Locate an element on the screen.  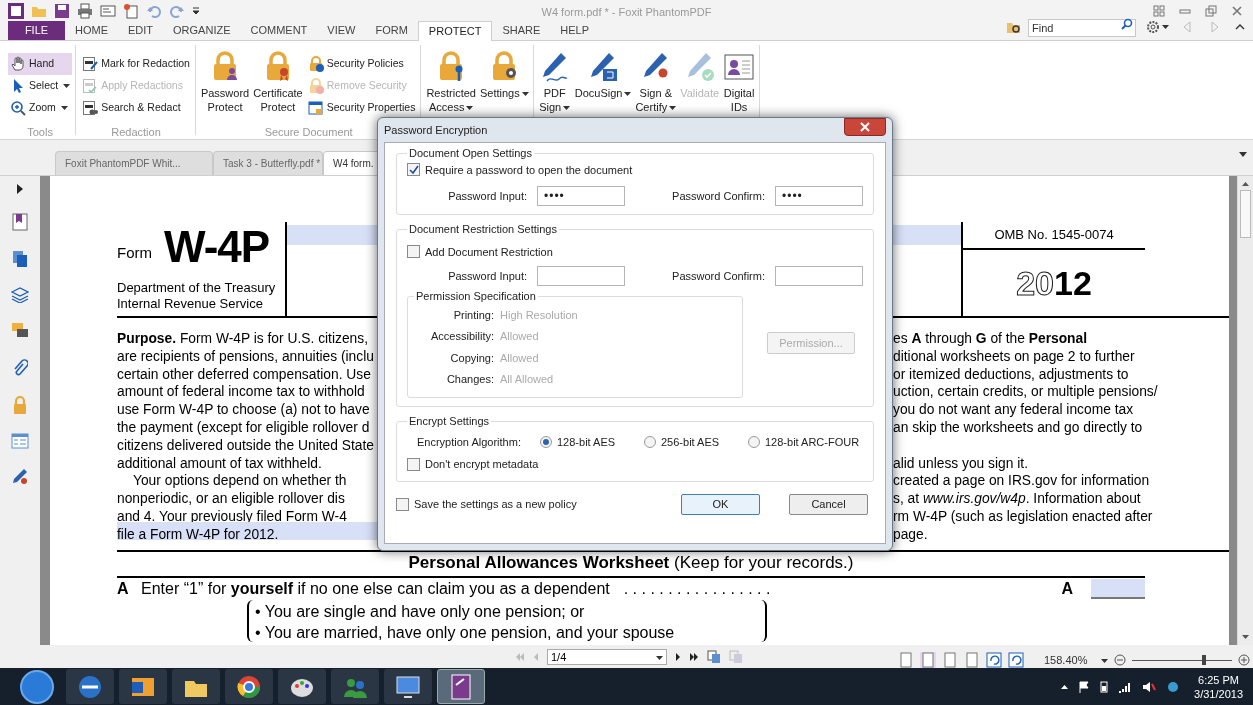
ribbon-button: Security Policies is located at coordinates (361, 64).